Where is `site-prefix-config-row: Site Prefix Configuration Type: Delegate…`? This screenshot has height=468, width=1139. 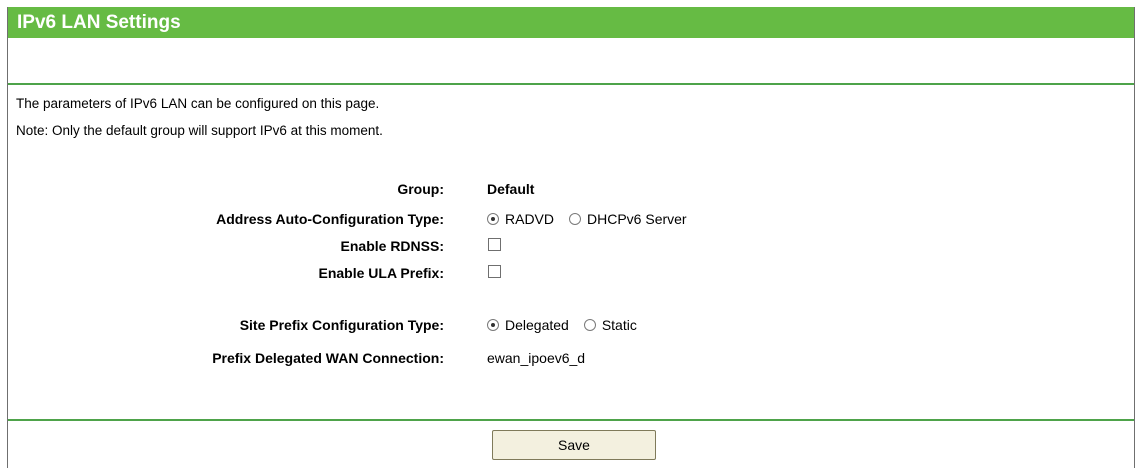 site-prefix-config-row: Site Prefix Configuration Type: Delegate… is located at coordinates (571, 329).